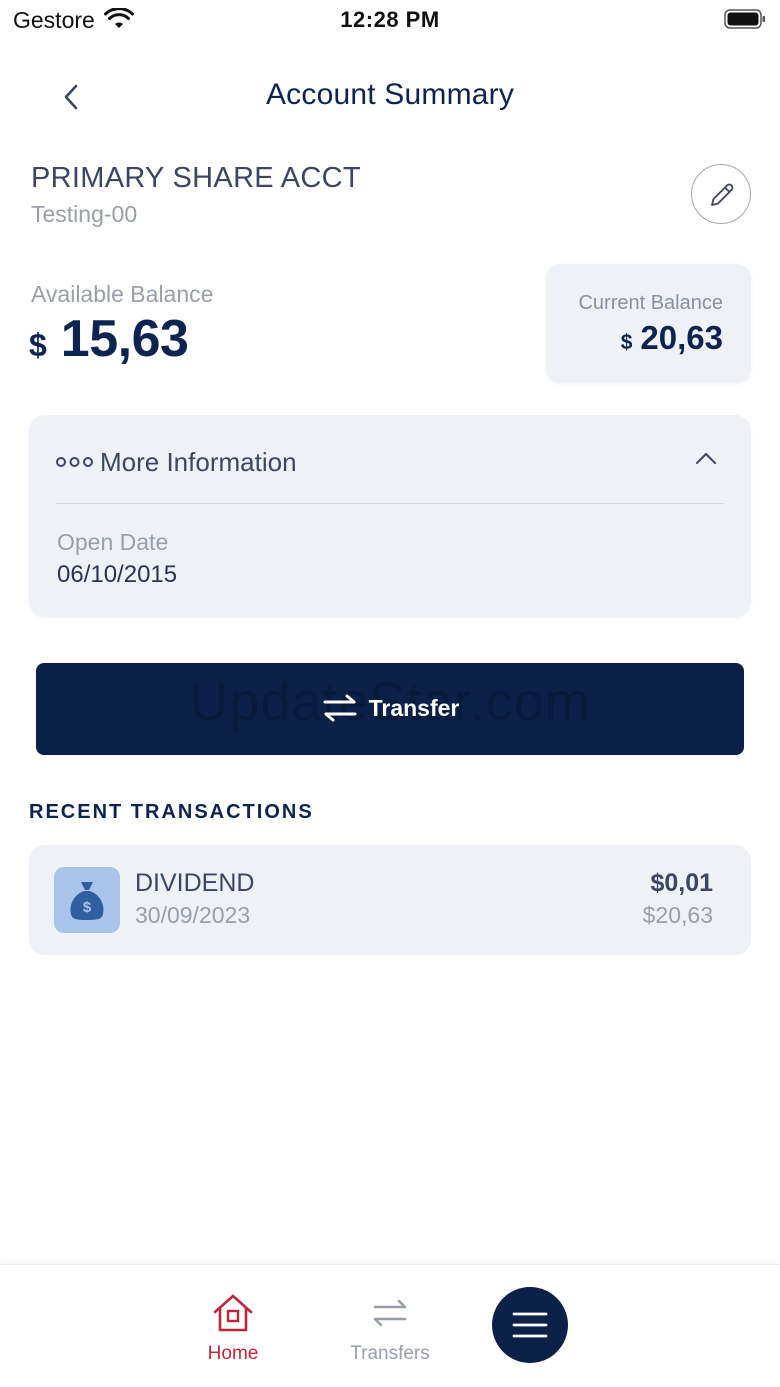 The height and width of the screenshot is (1387, 780). I want to click on recent-transactions-title: RECENT TRANSACTIONS, so click(171, 812).